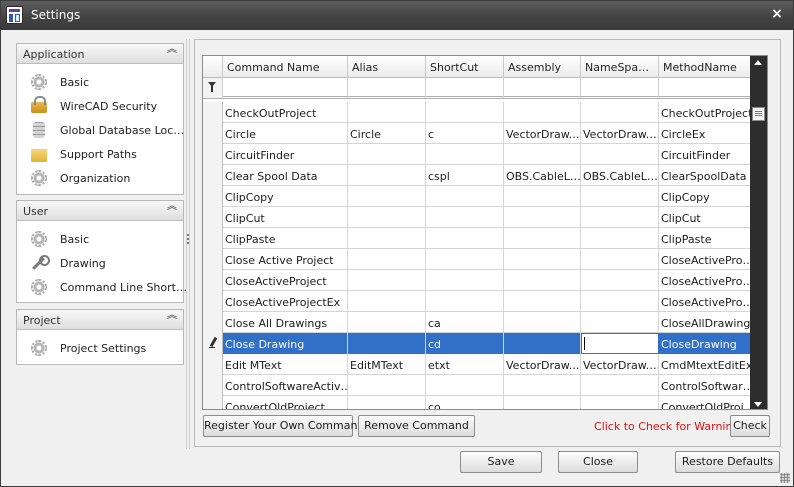 This screenshot has width=794, height=487. I want to click on sidebar-item-support-paths: Support Paths, so click(100, 154).